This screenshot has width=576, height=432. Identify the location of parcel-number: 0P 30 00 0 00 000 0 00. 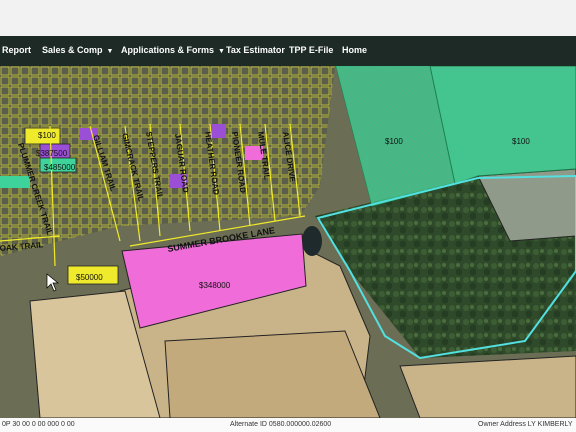
(38, 424).